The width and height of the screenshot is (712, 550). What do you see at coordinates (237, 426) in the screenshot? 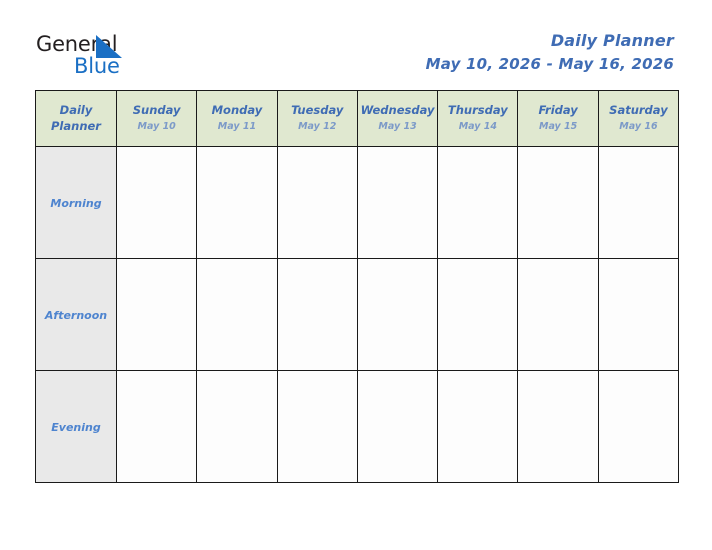
I see `slot-evening-monday` at bounding box center [237, 426].